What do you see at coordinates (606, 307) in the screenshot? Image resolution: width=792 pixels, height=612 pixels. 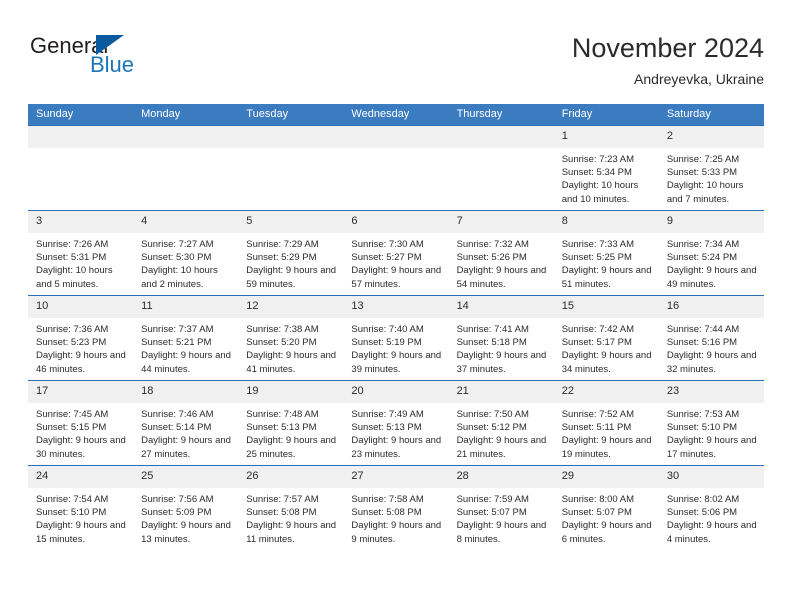 I see `day-number: 15` at bounding box center [606, 307].